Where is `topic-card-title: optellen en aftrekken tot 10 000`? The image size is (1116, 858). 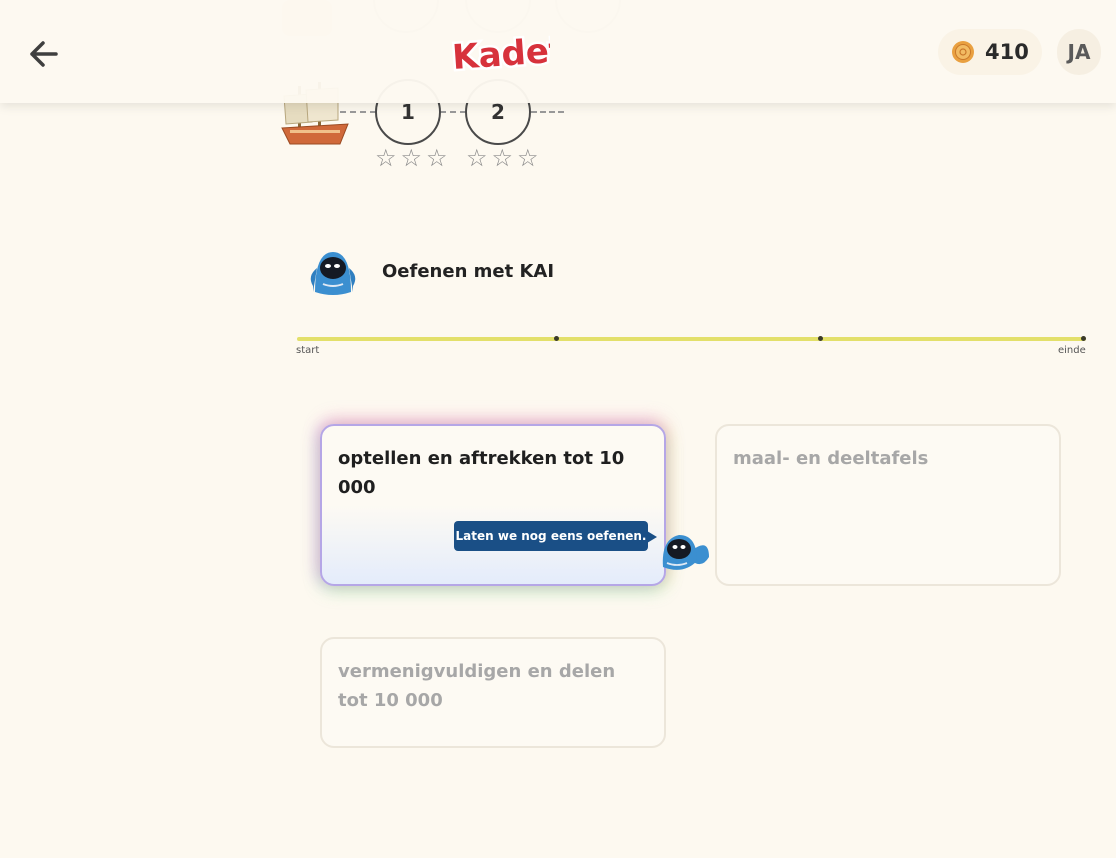 topic-card-title: optellen en aftrekken tot 10 000 is located at coordinates (481, 473).